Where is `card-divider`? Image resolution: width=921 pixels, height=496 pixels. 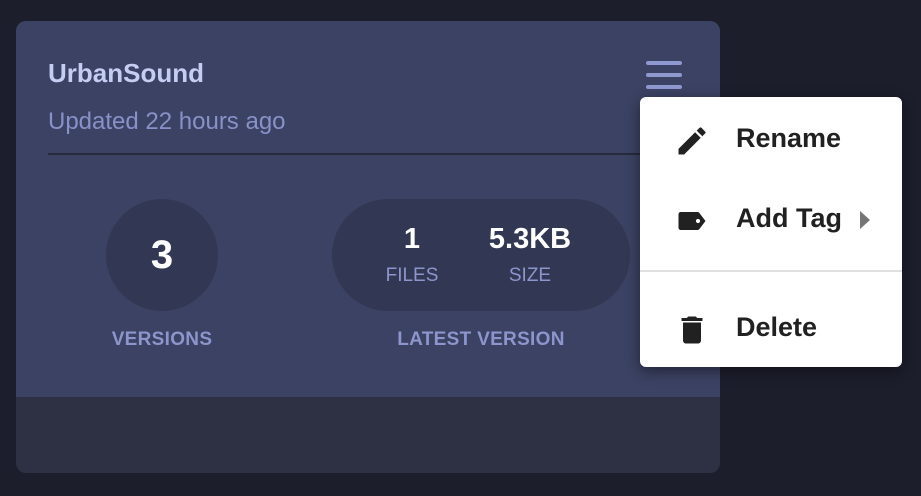
card-divider is located at coordinates (368, 154).